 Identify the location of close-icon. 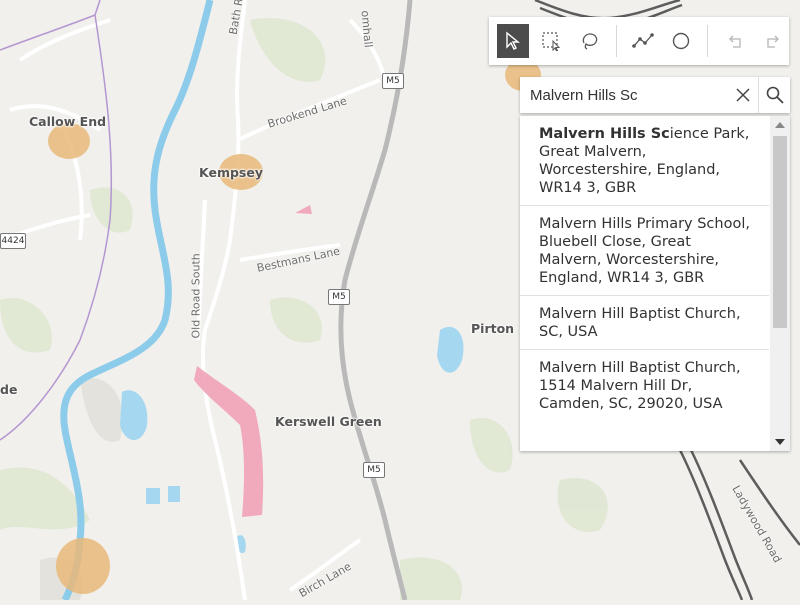
(743, 95).